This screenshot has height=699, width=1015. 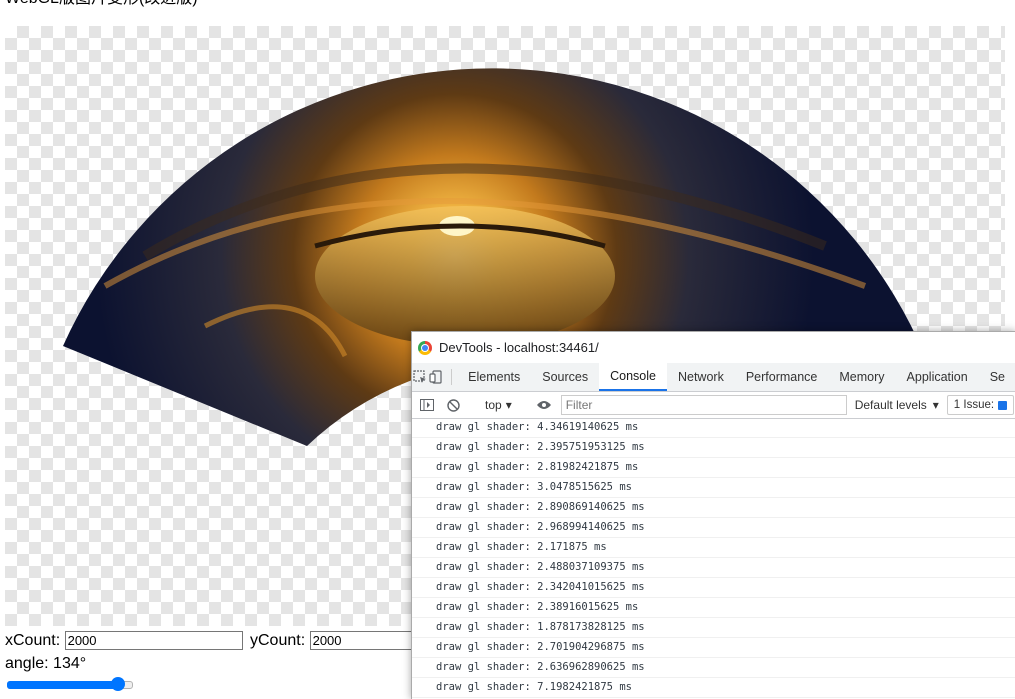 I want to click on xcount-label: xCount:, so click(x=33, y=640).